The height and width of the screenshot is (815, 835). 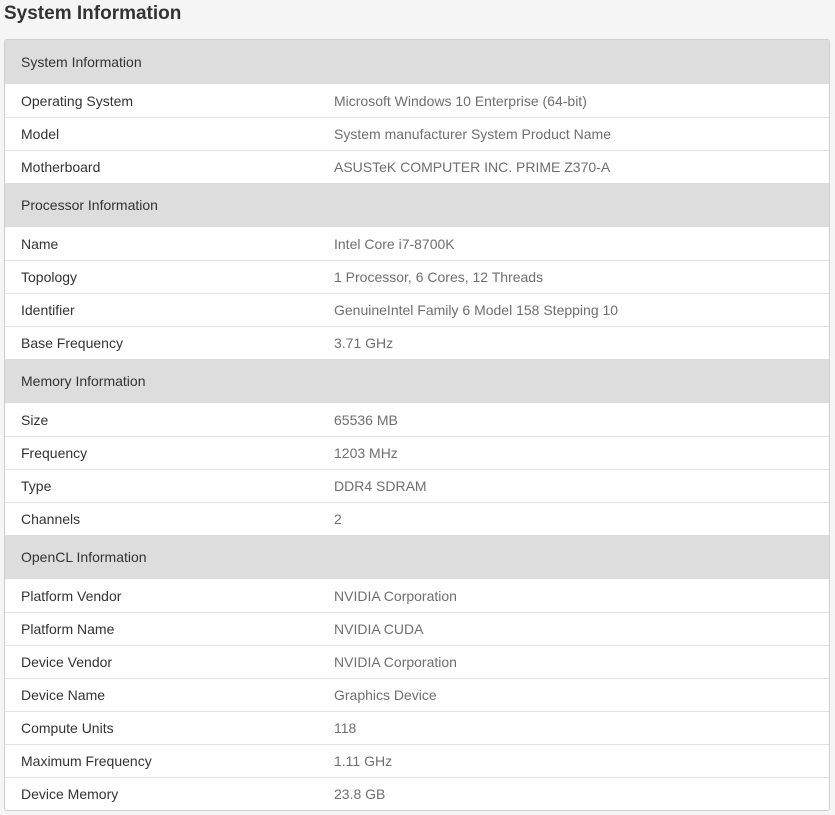 I want to click on row-label: Type, so click(x=36, y=486).